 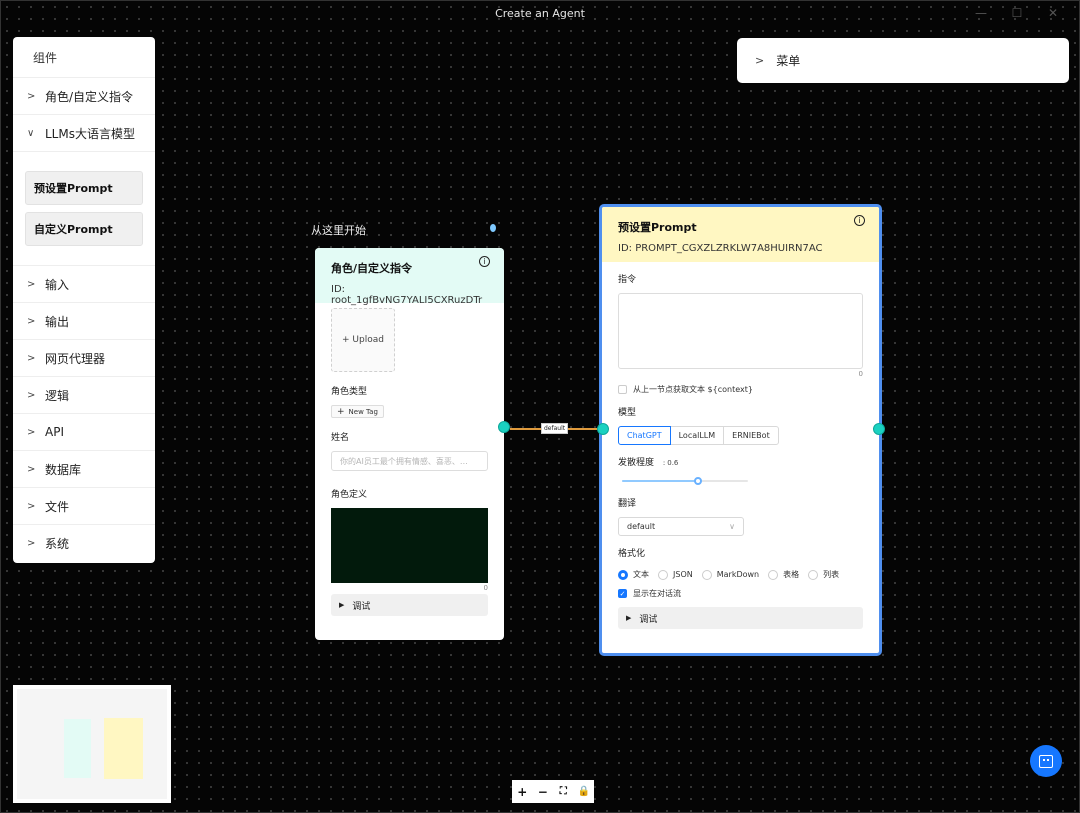 I want to click on avatar-upload: + Upload, so click(x=363, y=340).